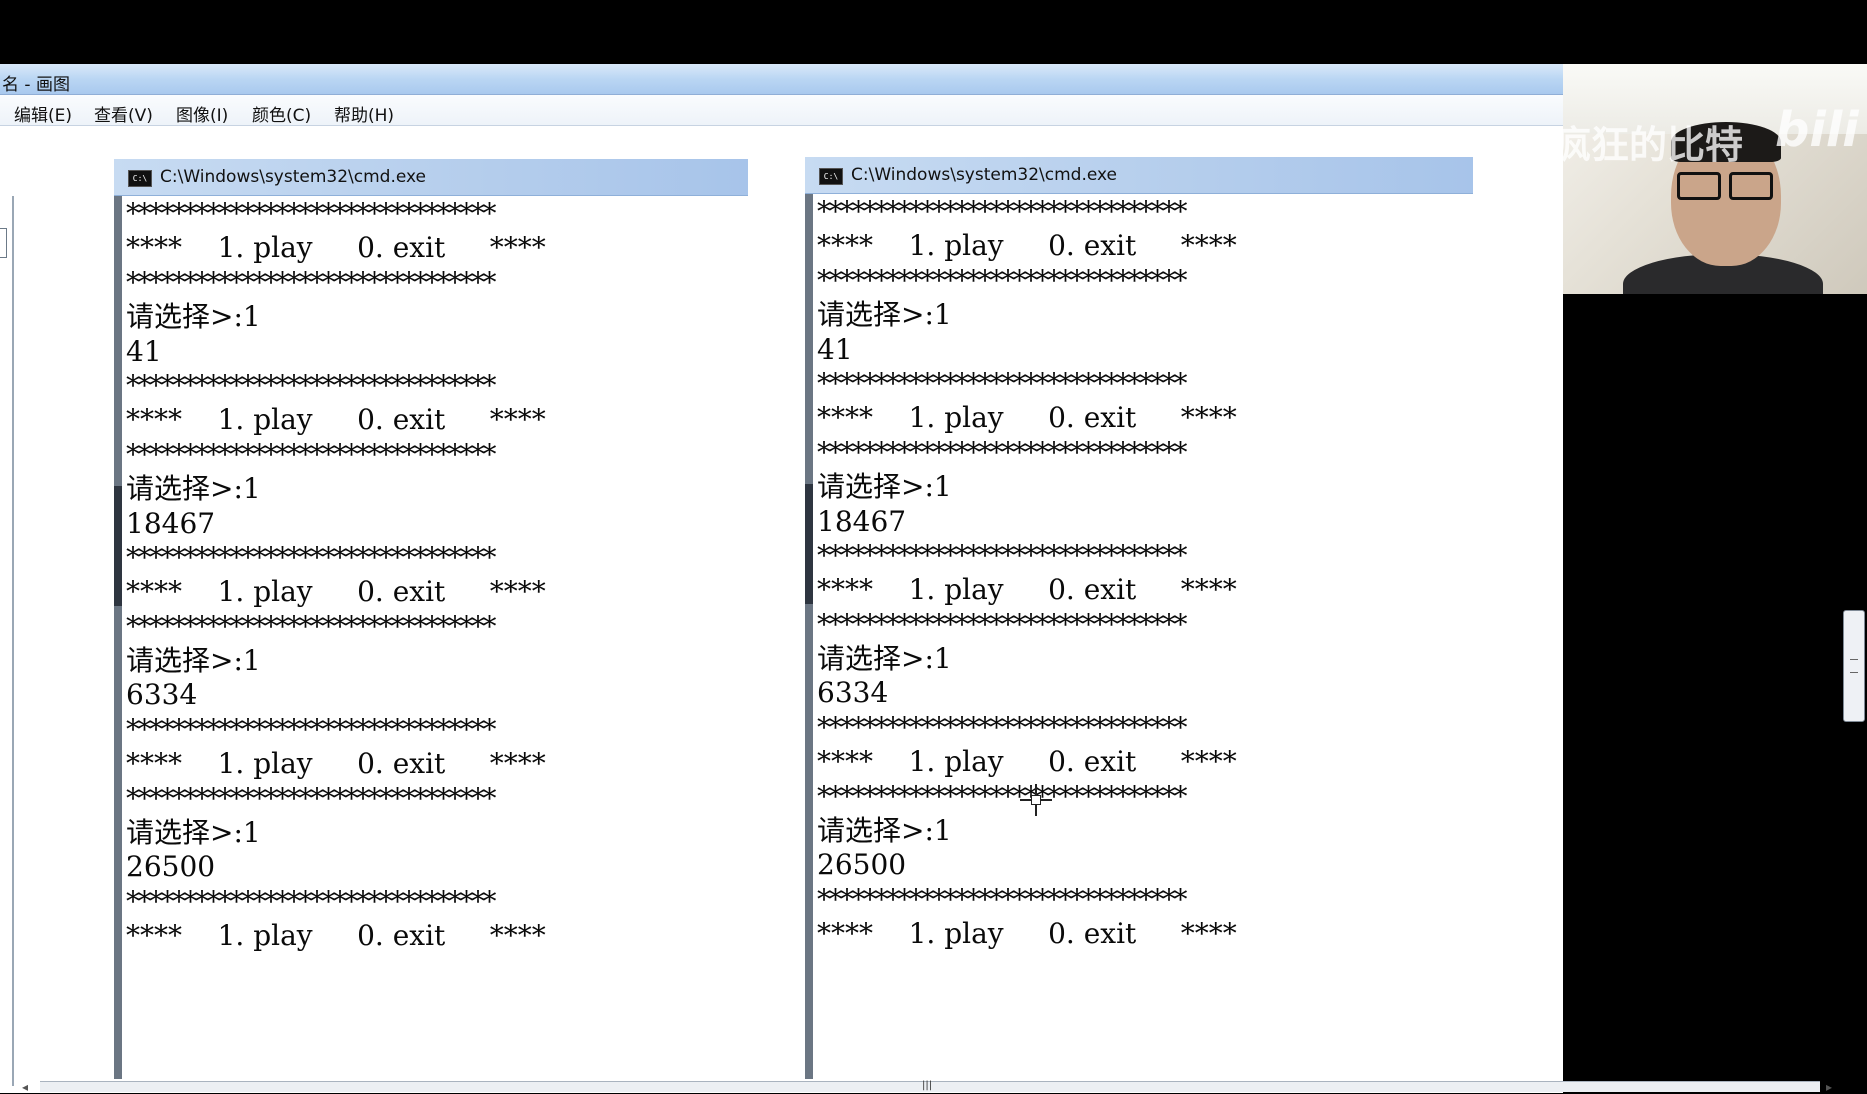 The height and width of the screenshot is (1094, 1867). What do you see at coordinates (431, 177) in the screenshot?
I see `cmd-titlebar-left: C:\ C:\Windows\system32\cmd.exe` at bounding box center [431, 177].